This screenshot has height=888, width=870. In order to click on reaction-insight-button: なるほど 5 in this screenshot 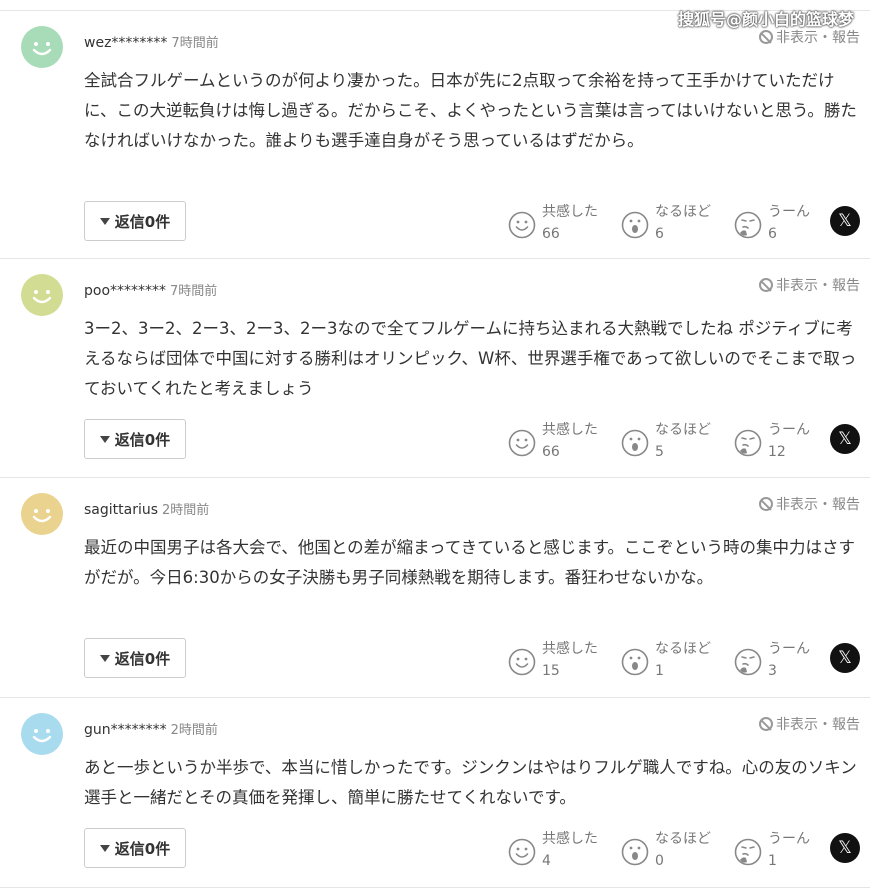, I will do `click(677, 441)`.